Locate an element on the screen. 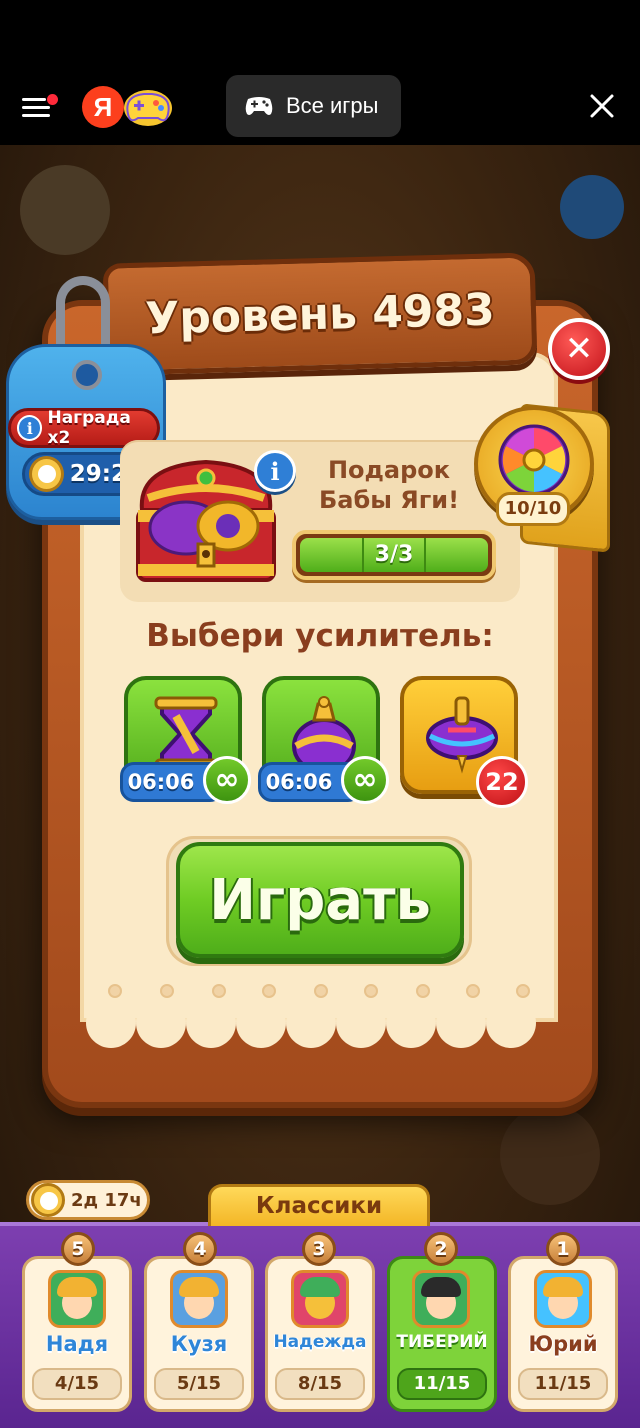  gift-progress-bar: 3/3 is located at coordinates (394, 555).